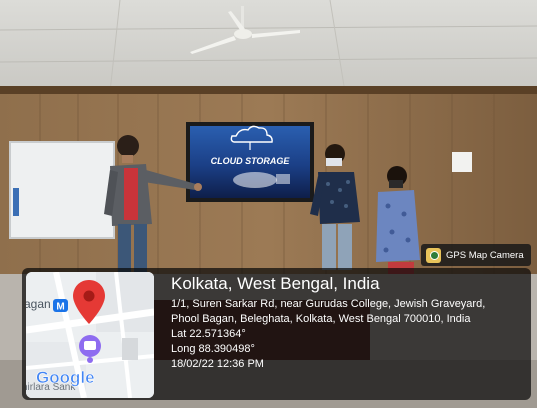 This screenshot has width=537, height=408. I want to click on latitude: Lat 22.571364°, so click(208, 334).